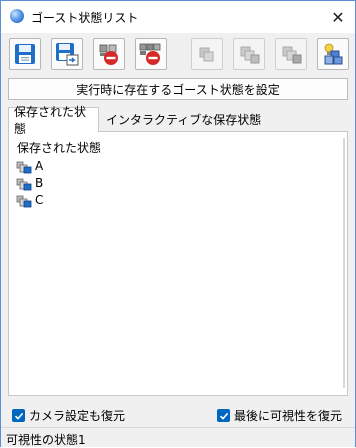 The height and width of the screenshot is (448, 356). I want to click on save-as-icon, so click(67, 54).